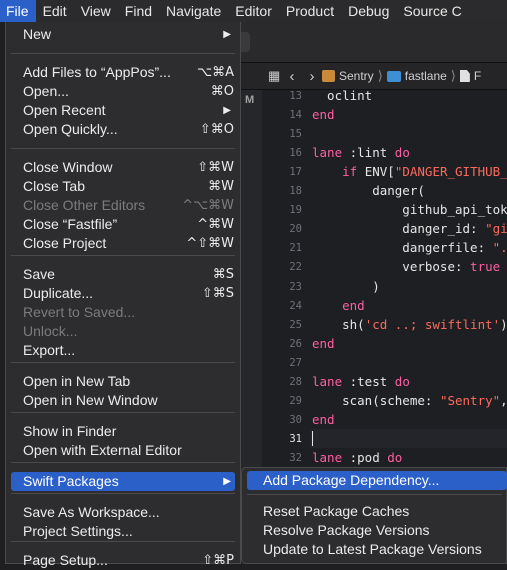 This screenshot has width=507, height=570. I want to click on menu-item-open-with-external-editor: Open with External Editor, so click(123, 450).